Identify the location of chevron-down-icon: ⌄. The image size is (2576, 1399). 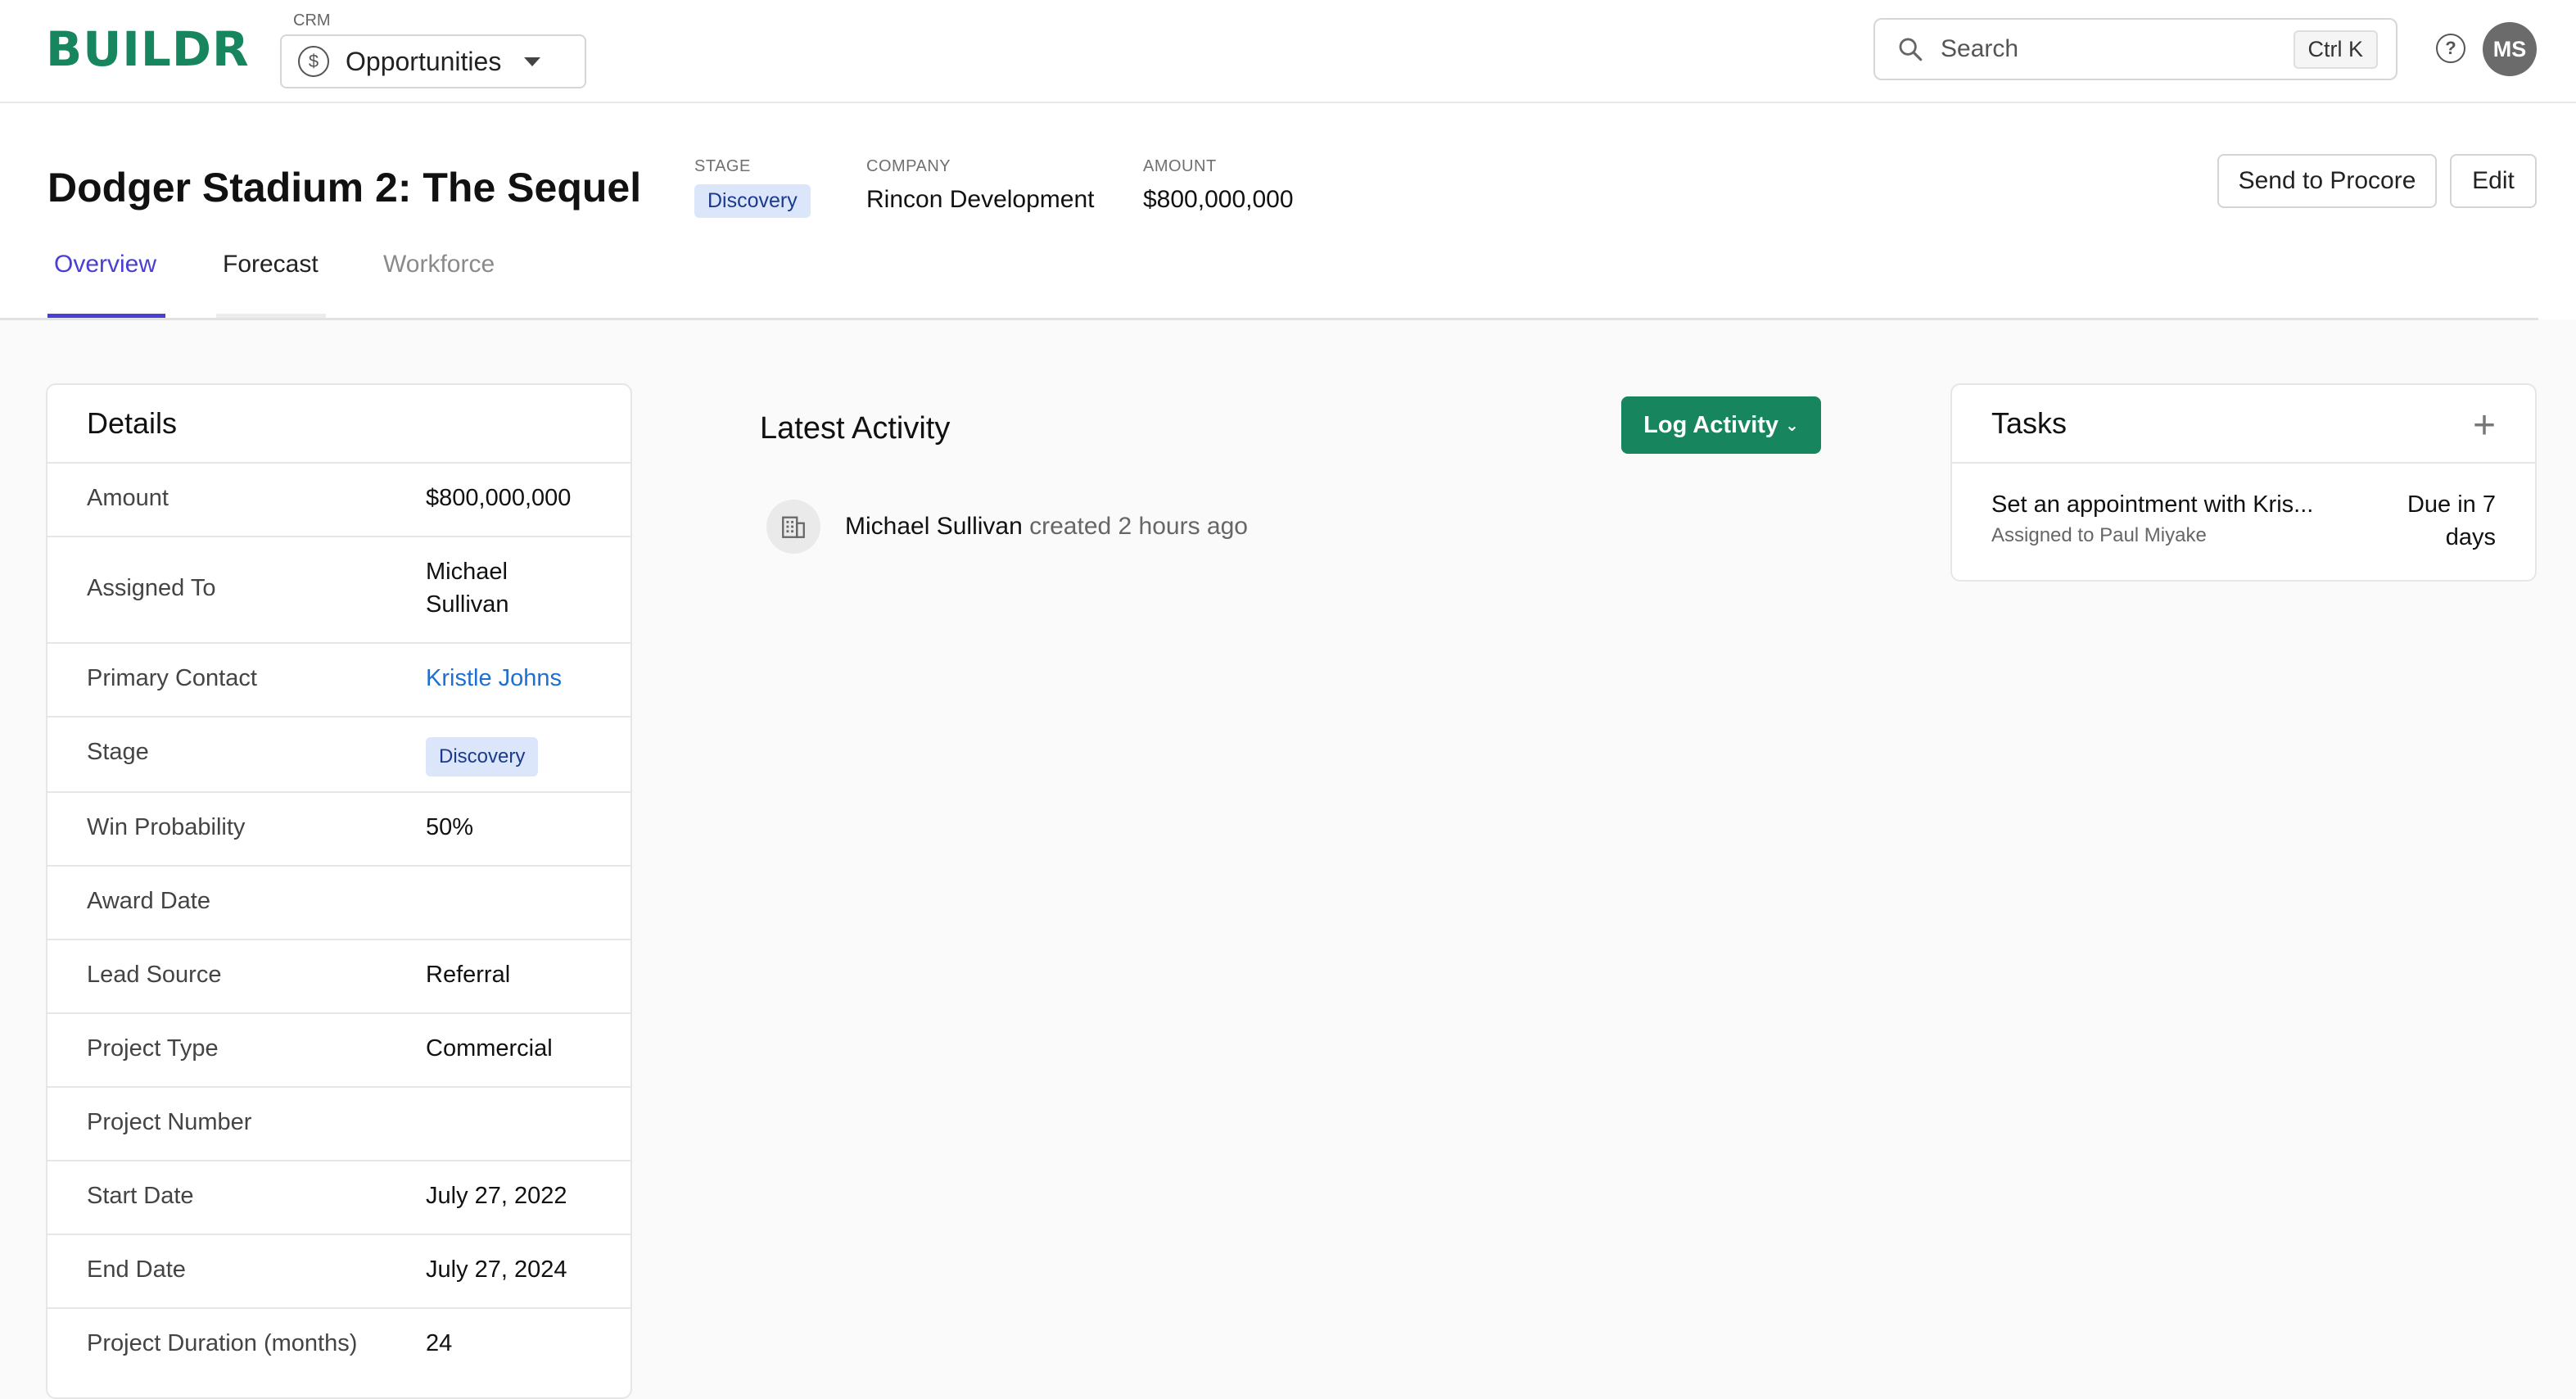
(1792, 426).